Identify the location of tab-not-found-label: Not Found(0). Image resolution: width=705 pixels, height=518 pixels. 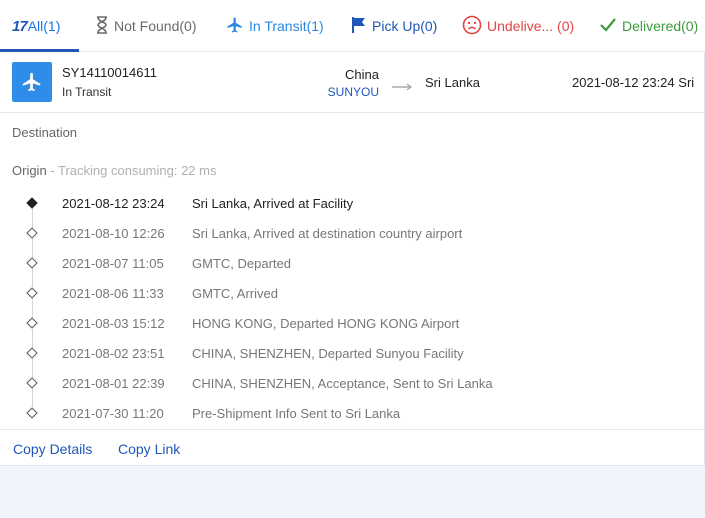
(155, 26).